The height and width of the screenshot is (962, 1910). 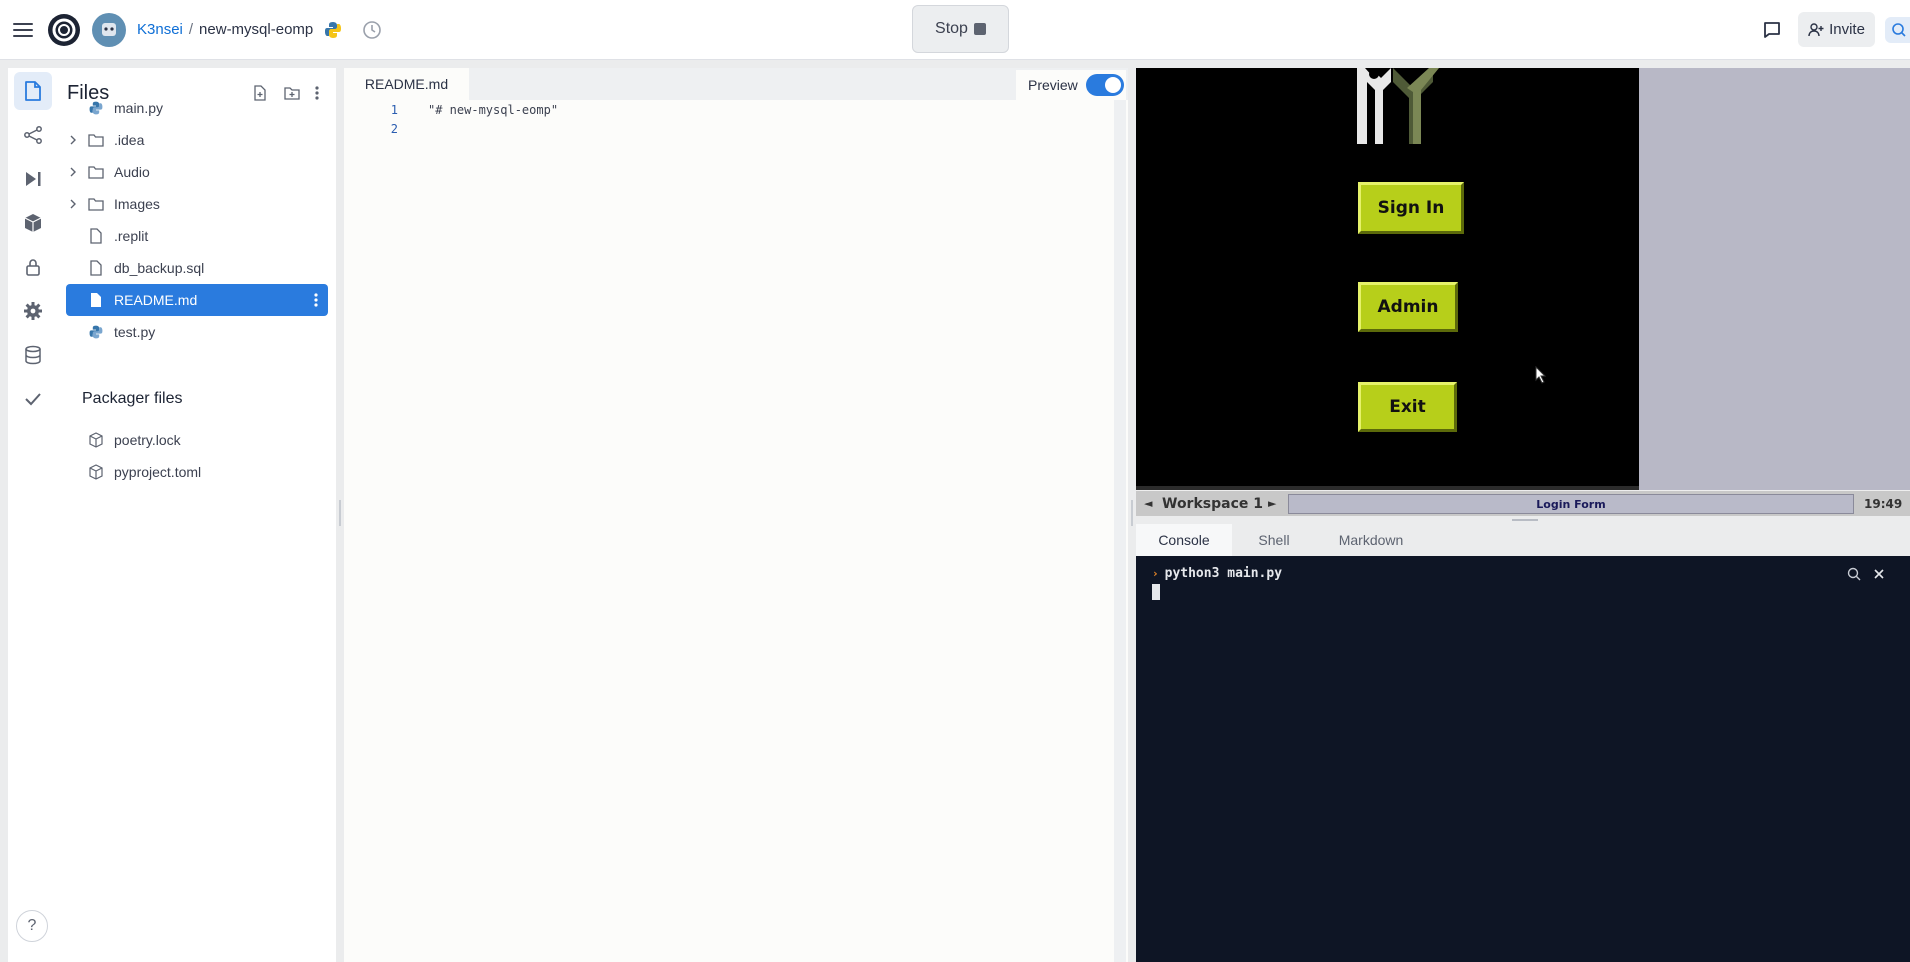 What do you see at coordinates (1148, 503) in the screenshot?
I see `workspace-prev-icon: ◄` at bounding box center [1148, 503].